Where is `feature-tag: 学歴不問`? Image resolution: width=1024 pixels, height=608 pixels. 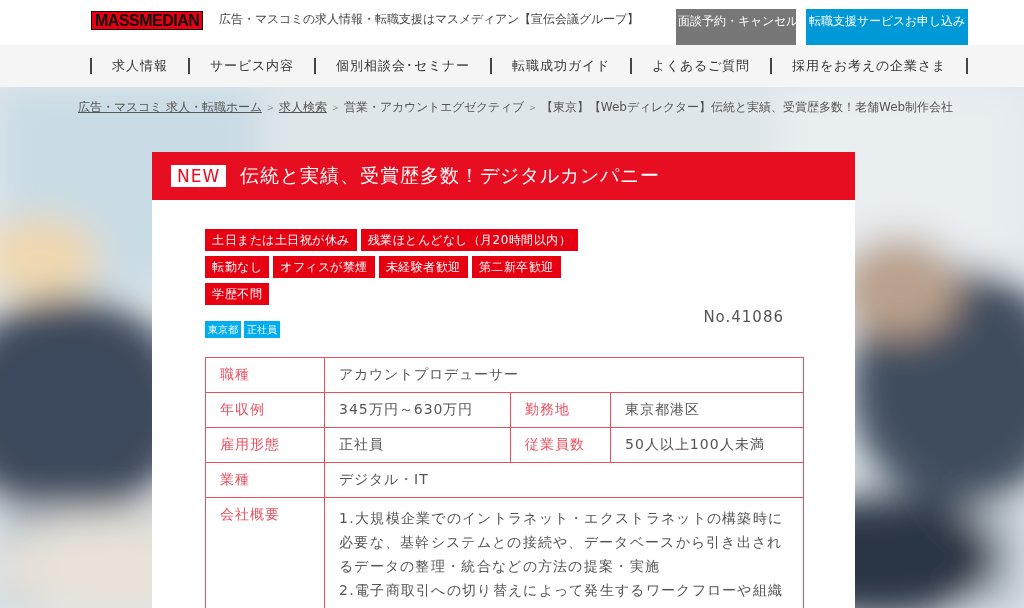
feature-tag: 学歴不問 is located at coordinates (237, 294).